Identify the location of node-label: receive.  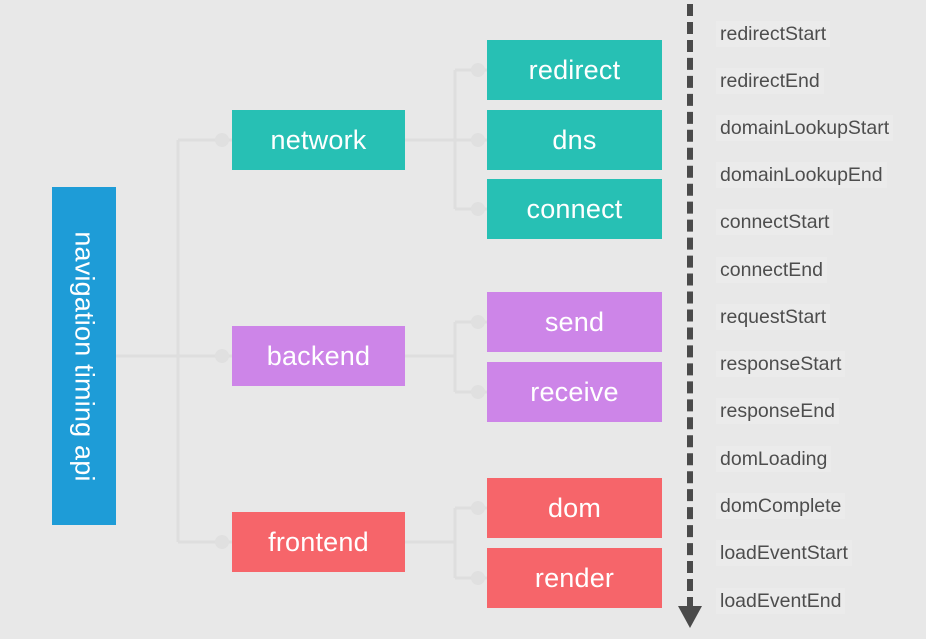
(574, 391).